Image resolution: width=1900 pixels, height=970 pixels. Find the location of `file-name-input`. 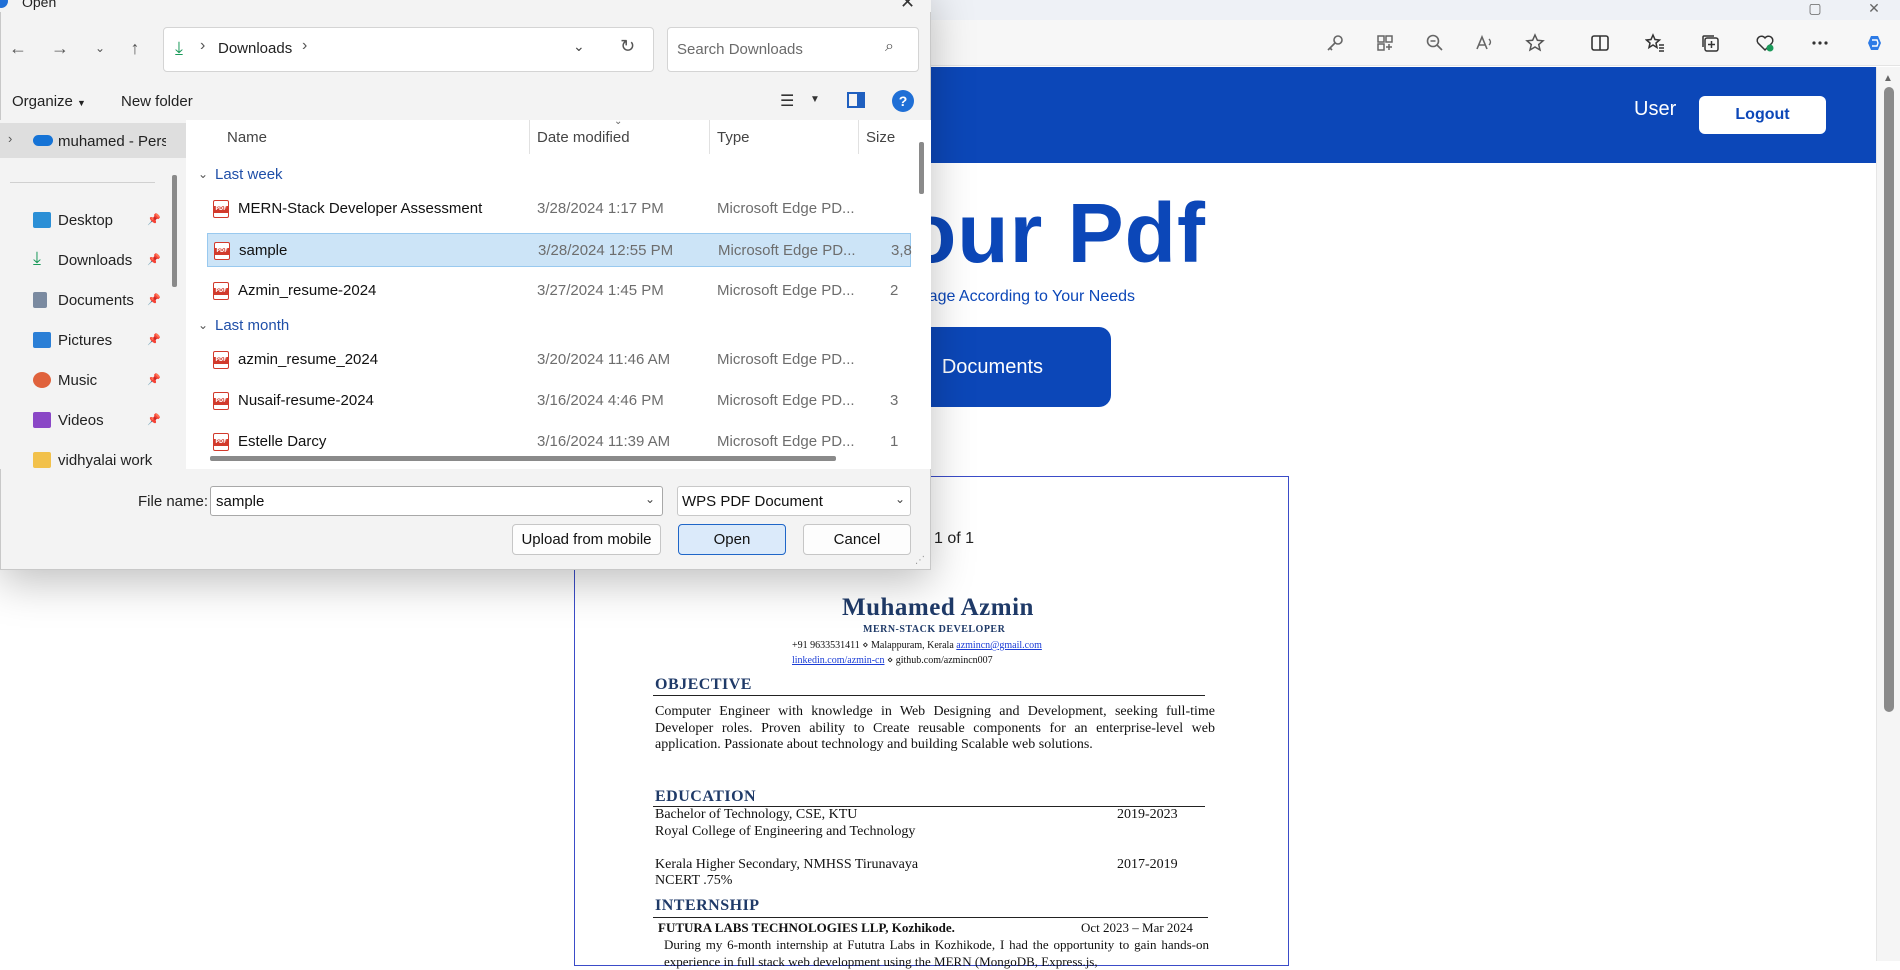

file-name-input is located at coordinates (436, 501).